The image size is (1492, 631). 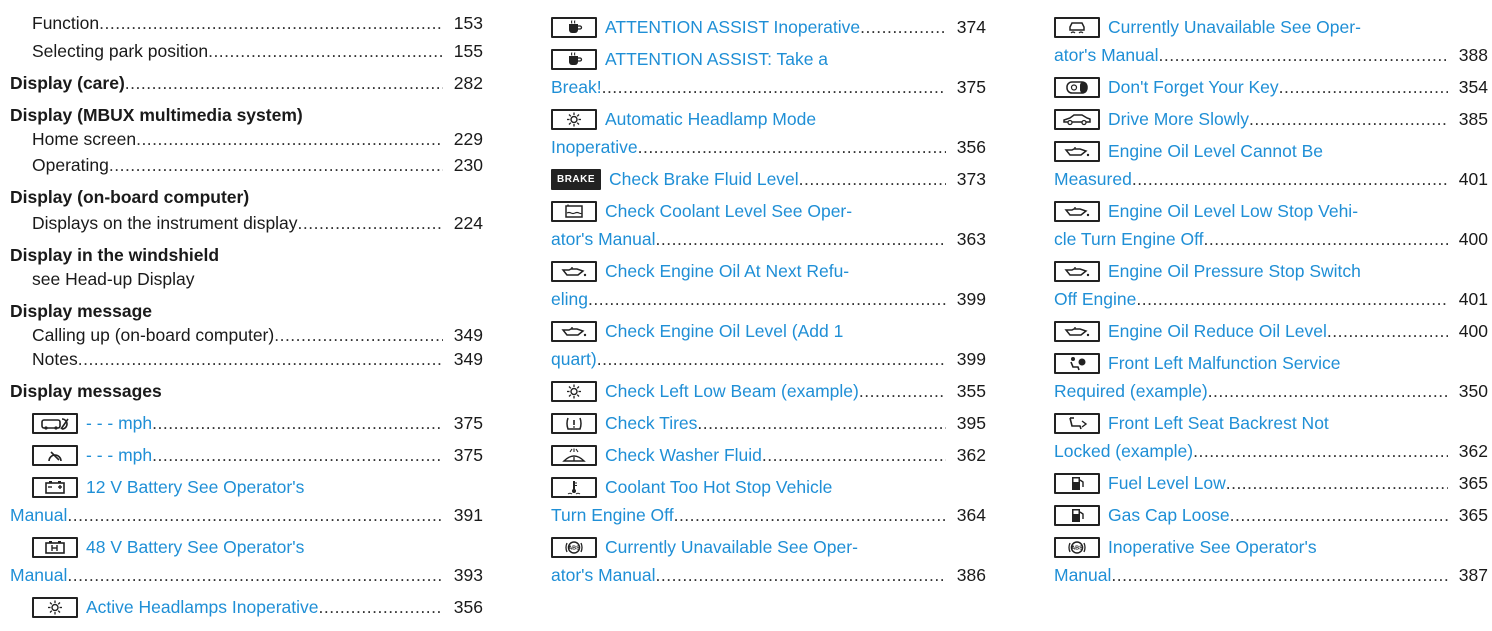 What do you see at coordinates (576, 87) in the screenshot?
I see `entry-link: Break!` at bounding box center [576, 87].